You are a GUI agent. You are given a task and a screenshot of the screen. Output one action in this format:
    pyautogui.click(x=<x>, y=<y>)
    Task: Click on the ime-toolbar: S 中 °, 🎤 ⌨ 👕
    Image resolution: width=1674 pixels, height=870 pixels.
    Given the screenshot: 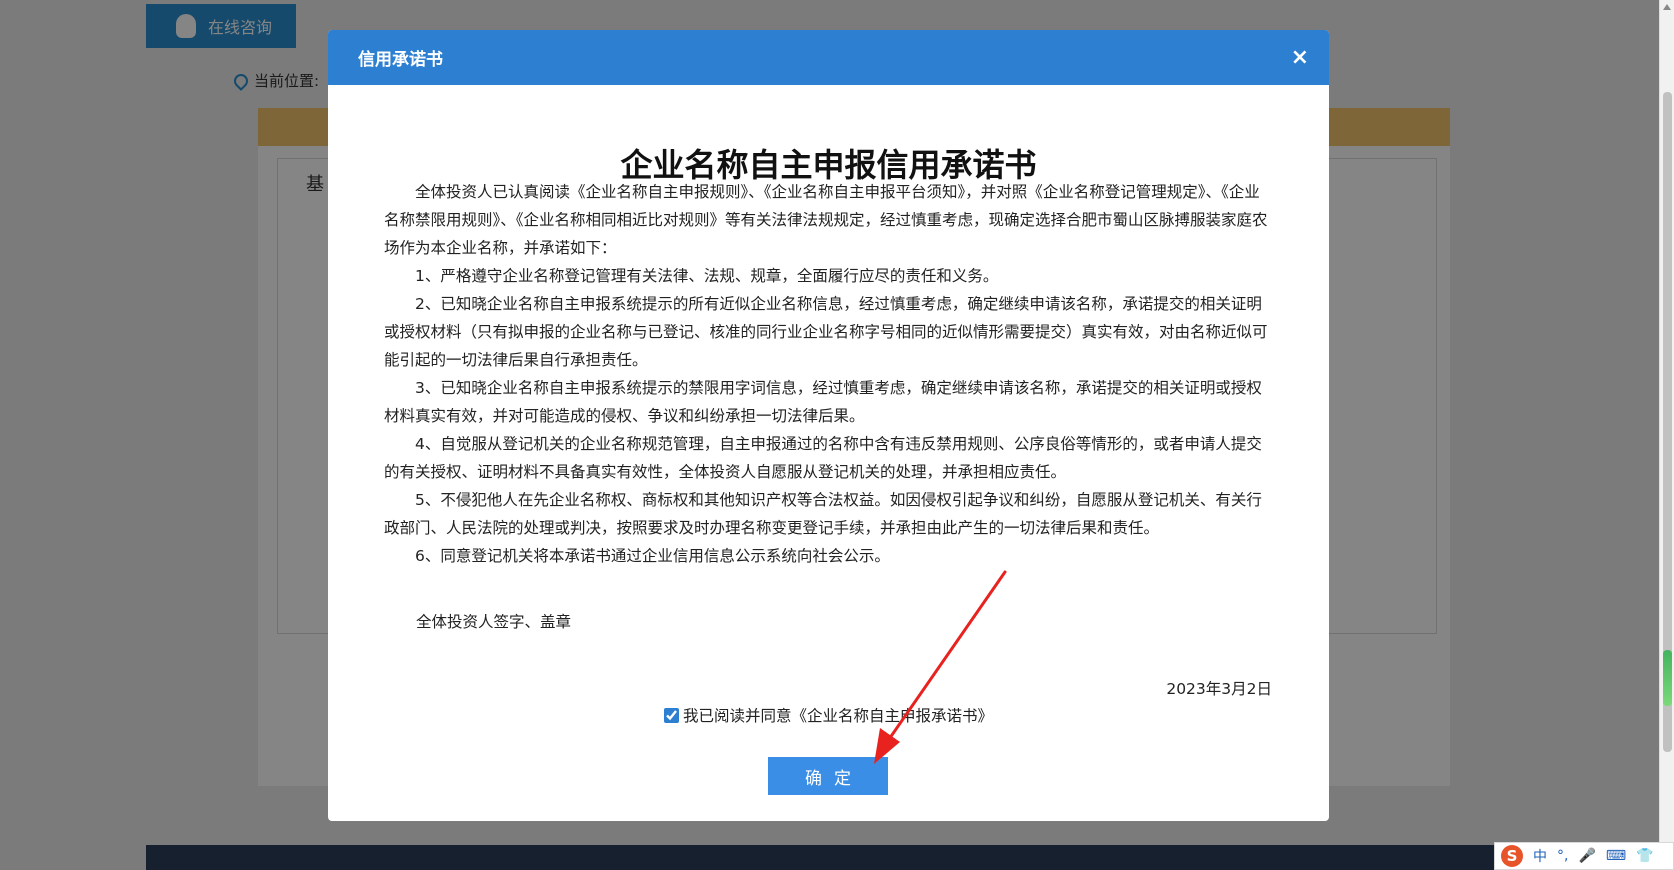 What is the action you would take?
    pyautogui.click(x=1584, y=856)
    